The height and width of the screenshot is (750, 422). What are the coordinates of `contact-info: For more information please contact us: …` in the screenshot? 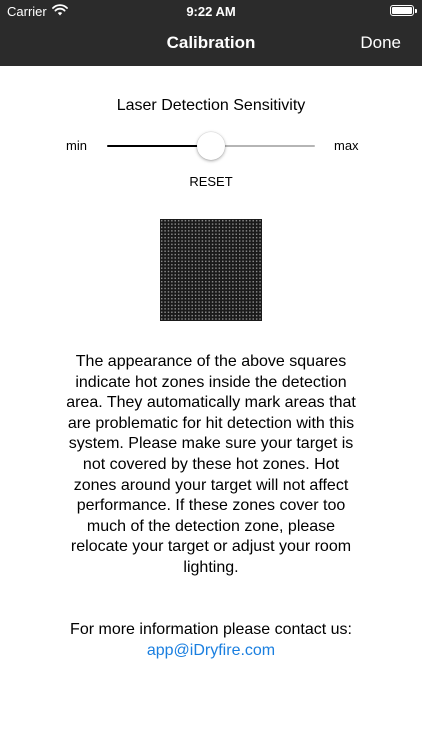 It's located at (211, 640).